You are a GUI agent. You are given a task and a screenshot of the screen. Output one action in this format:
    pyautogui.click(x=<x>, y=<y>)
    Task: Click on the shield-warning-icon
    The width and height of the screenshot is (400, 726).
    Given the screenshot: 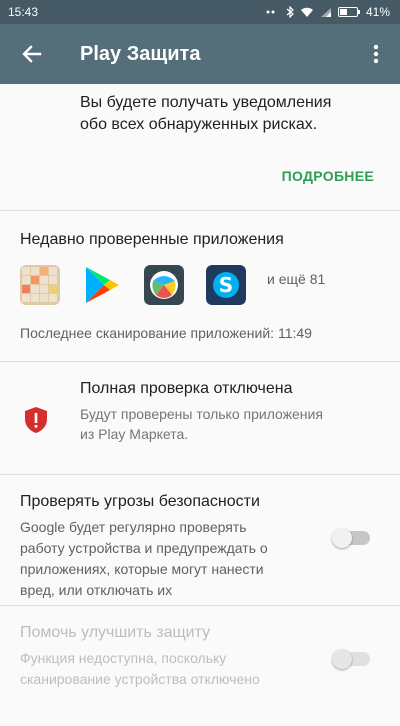 What is the action you would take?
    pyautogui.click(x=36, y=420)
    